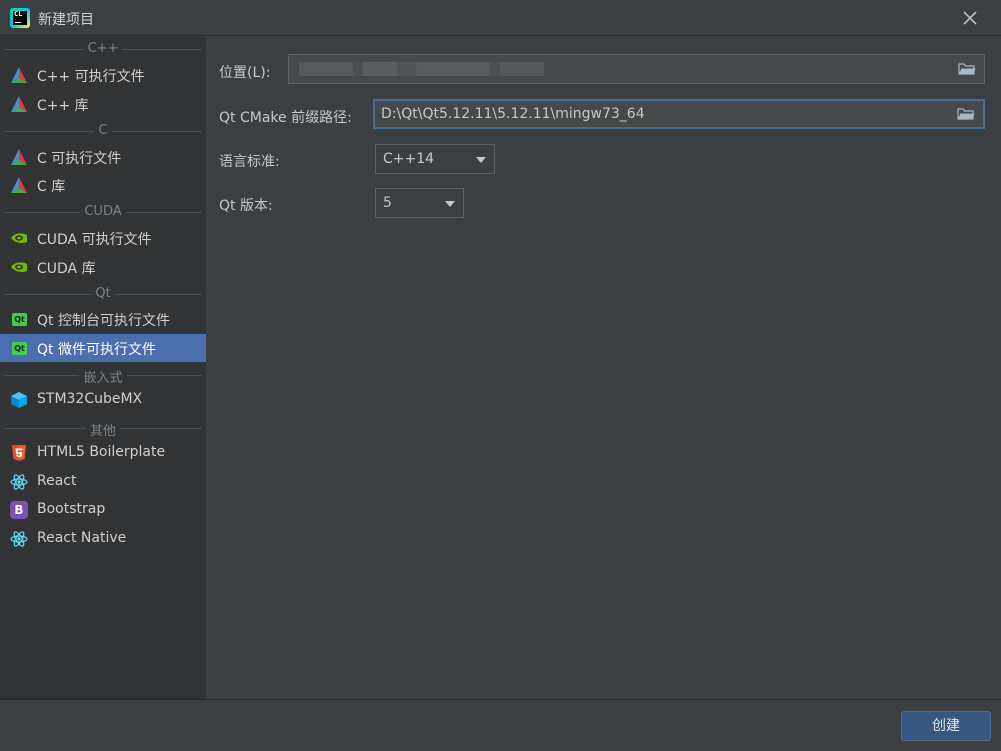 This screenshot has height=751, width=1001. I want to click on sidebar-item-label: Bootstrap, so click(71, 509).